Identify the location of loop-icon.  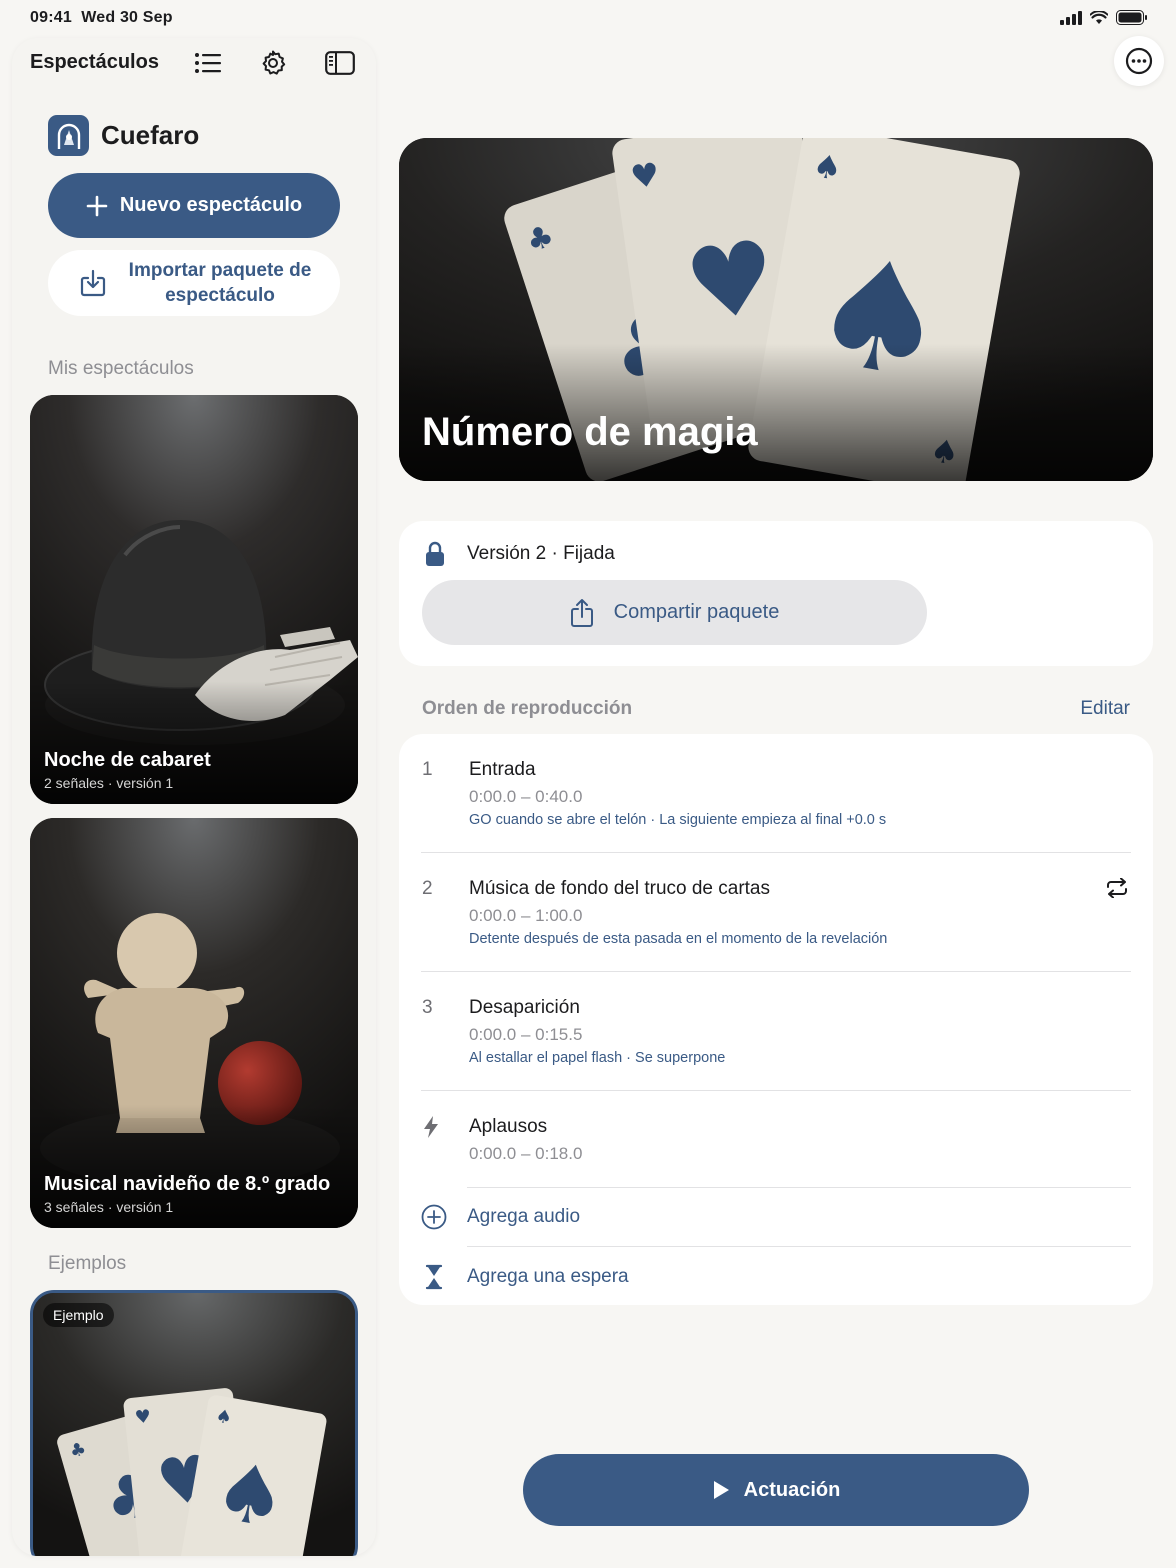
(1117, 888).